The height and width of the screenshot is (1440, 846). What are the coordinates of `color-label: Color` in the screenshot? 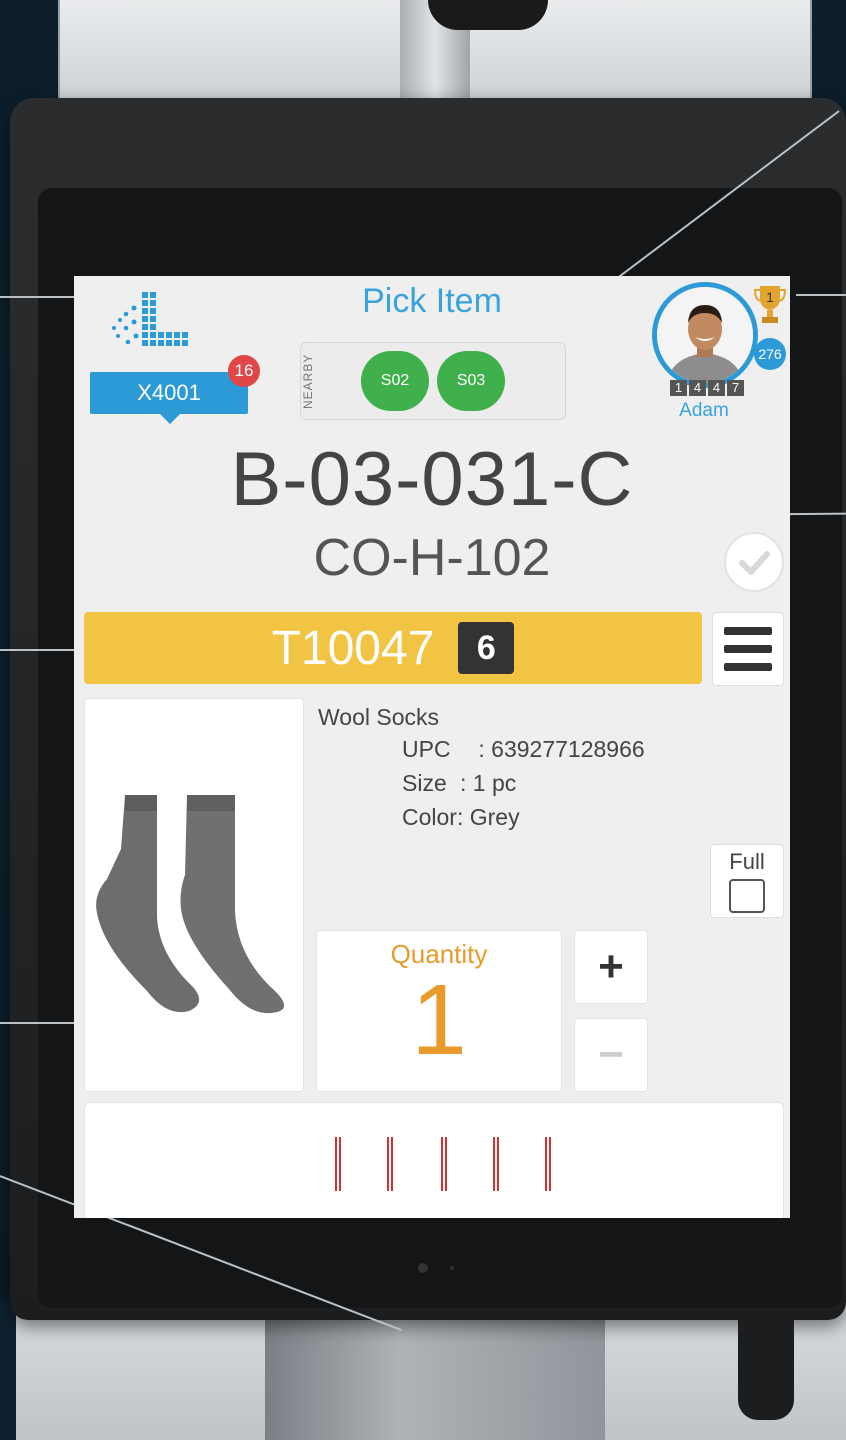 It's located at (429, 817).